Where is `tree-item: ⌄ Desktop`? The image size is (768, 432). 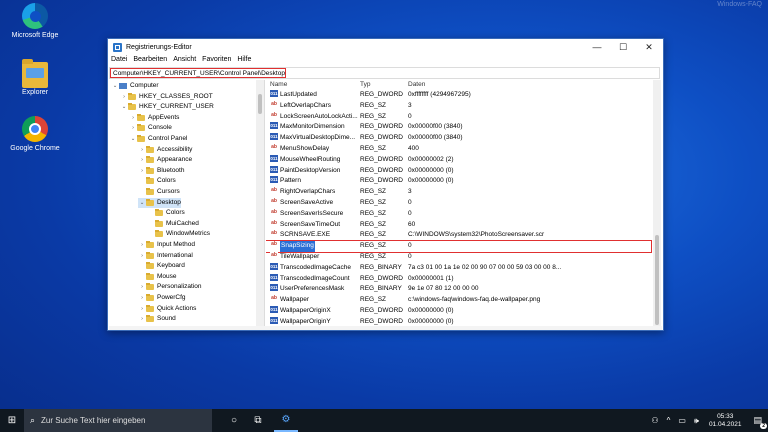
tree-item: ⌄ Desktop is located at coordinates (159, 202).